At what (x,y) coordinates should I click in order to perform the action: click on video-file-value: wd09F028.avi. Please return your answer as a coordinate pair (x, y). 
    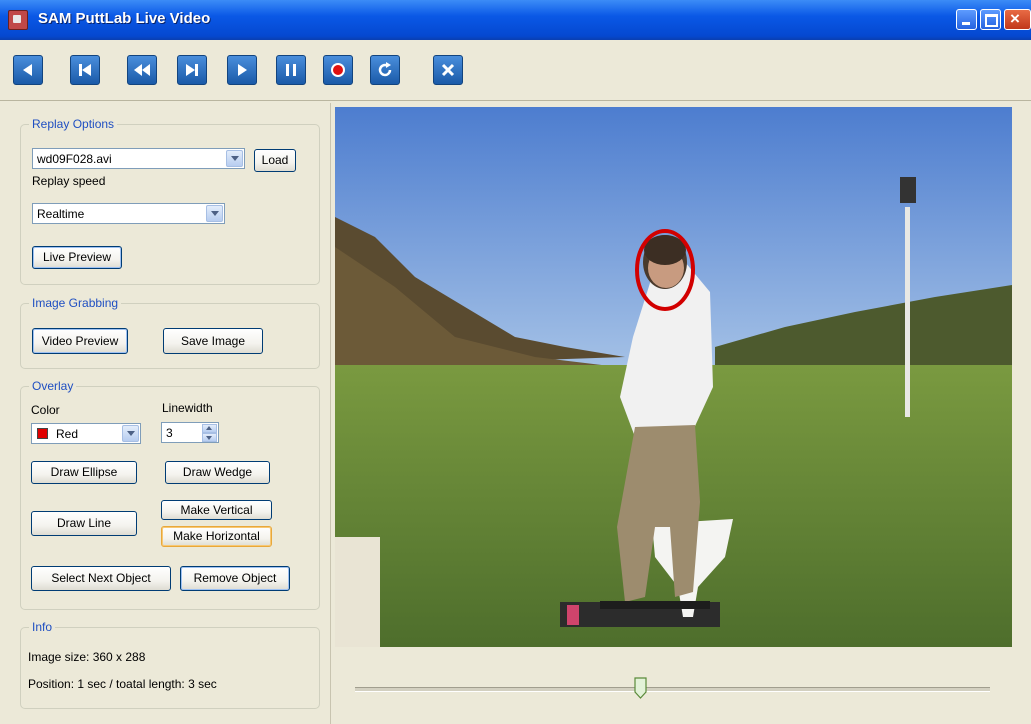
    Looking at the image, I should click on (74, 159).